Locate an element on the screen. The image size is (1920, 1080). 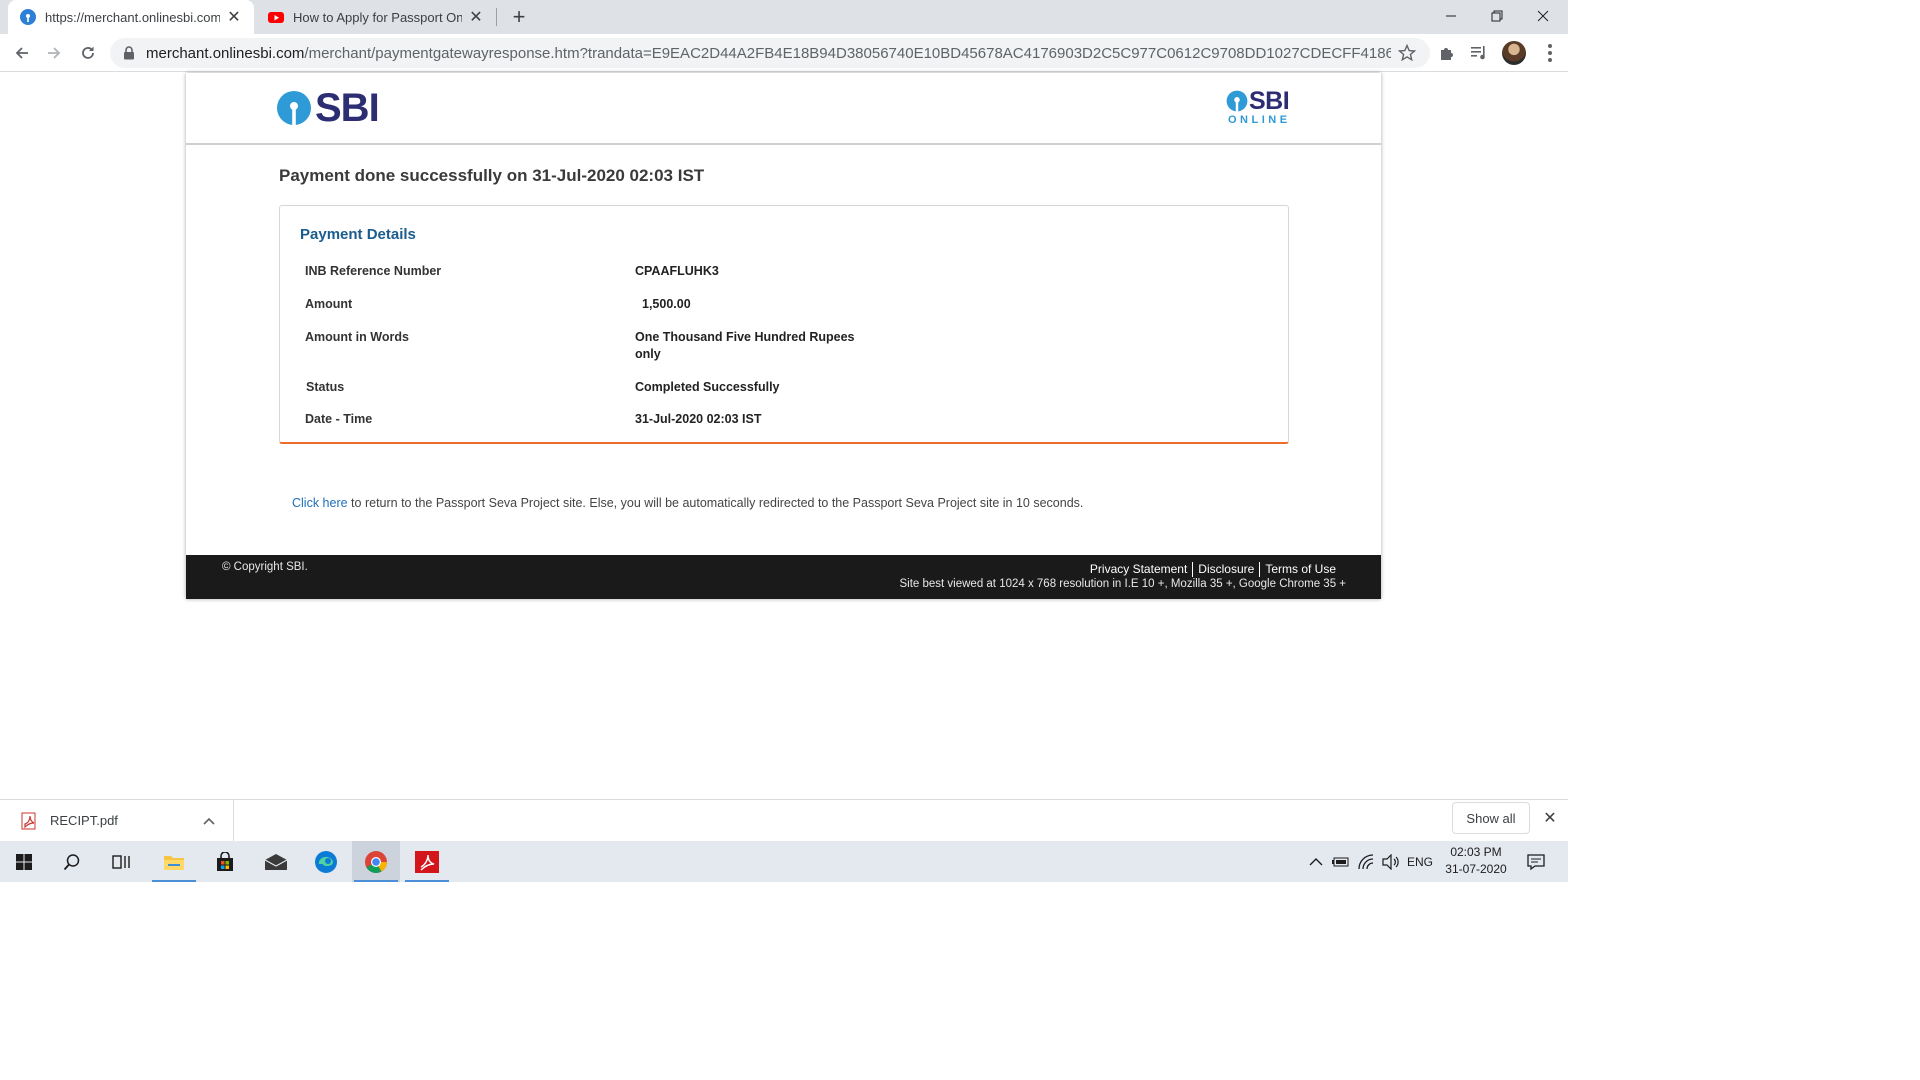
system-clock: 02:03 PM 31-07-2020 is located at coordinates (1476, 861).